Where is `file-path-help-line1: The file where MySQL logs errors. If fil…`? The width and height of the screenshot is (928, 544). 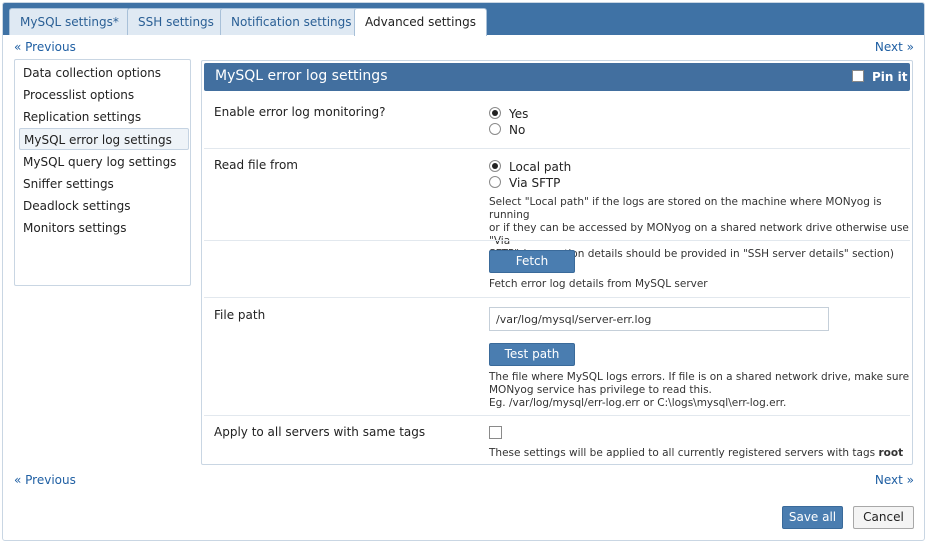
file-path-help-line1: The file where MySQL logs errors. If fil… is located at coordinates (699, 377).